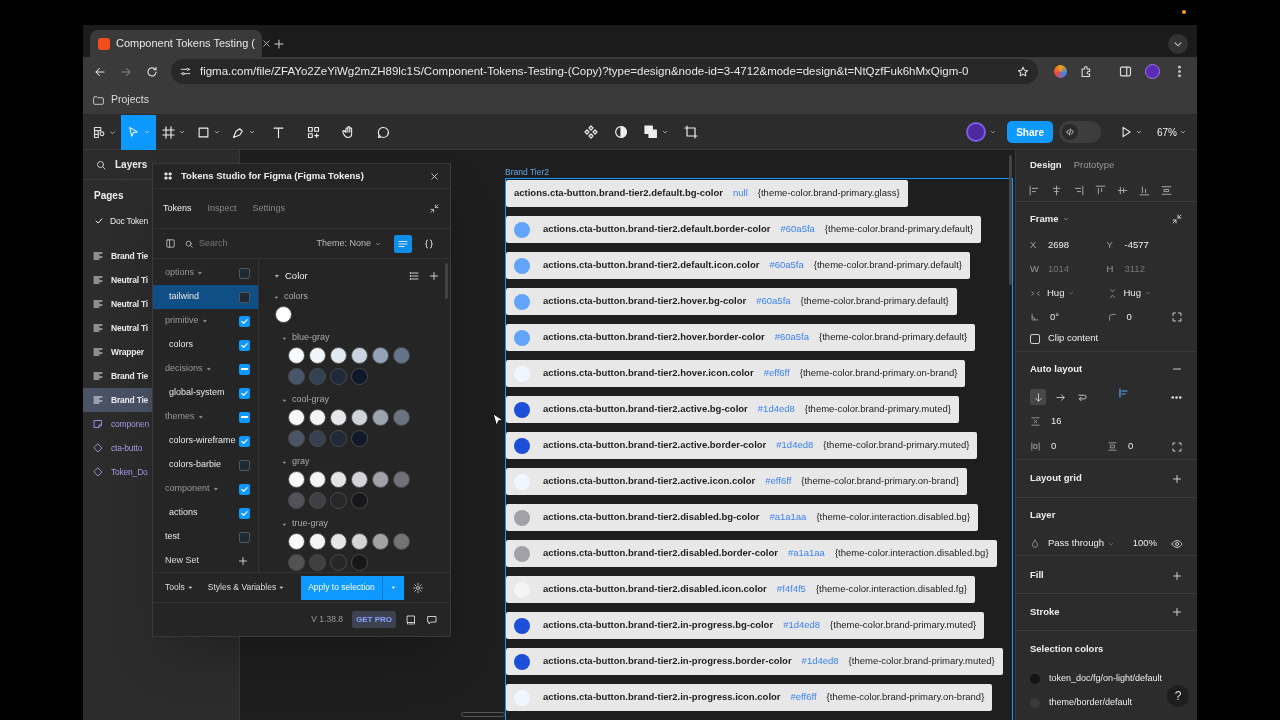 The height and width of the screenshot is (720, 1280). What do you see at coordinates (1167, 132) in the screenshot?
I see `zoom-level: 67%` at bounding box center [1167, 132].